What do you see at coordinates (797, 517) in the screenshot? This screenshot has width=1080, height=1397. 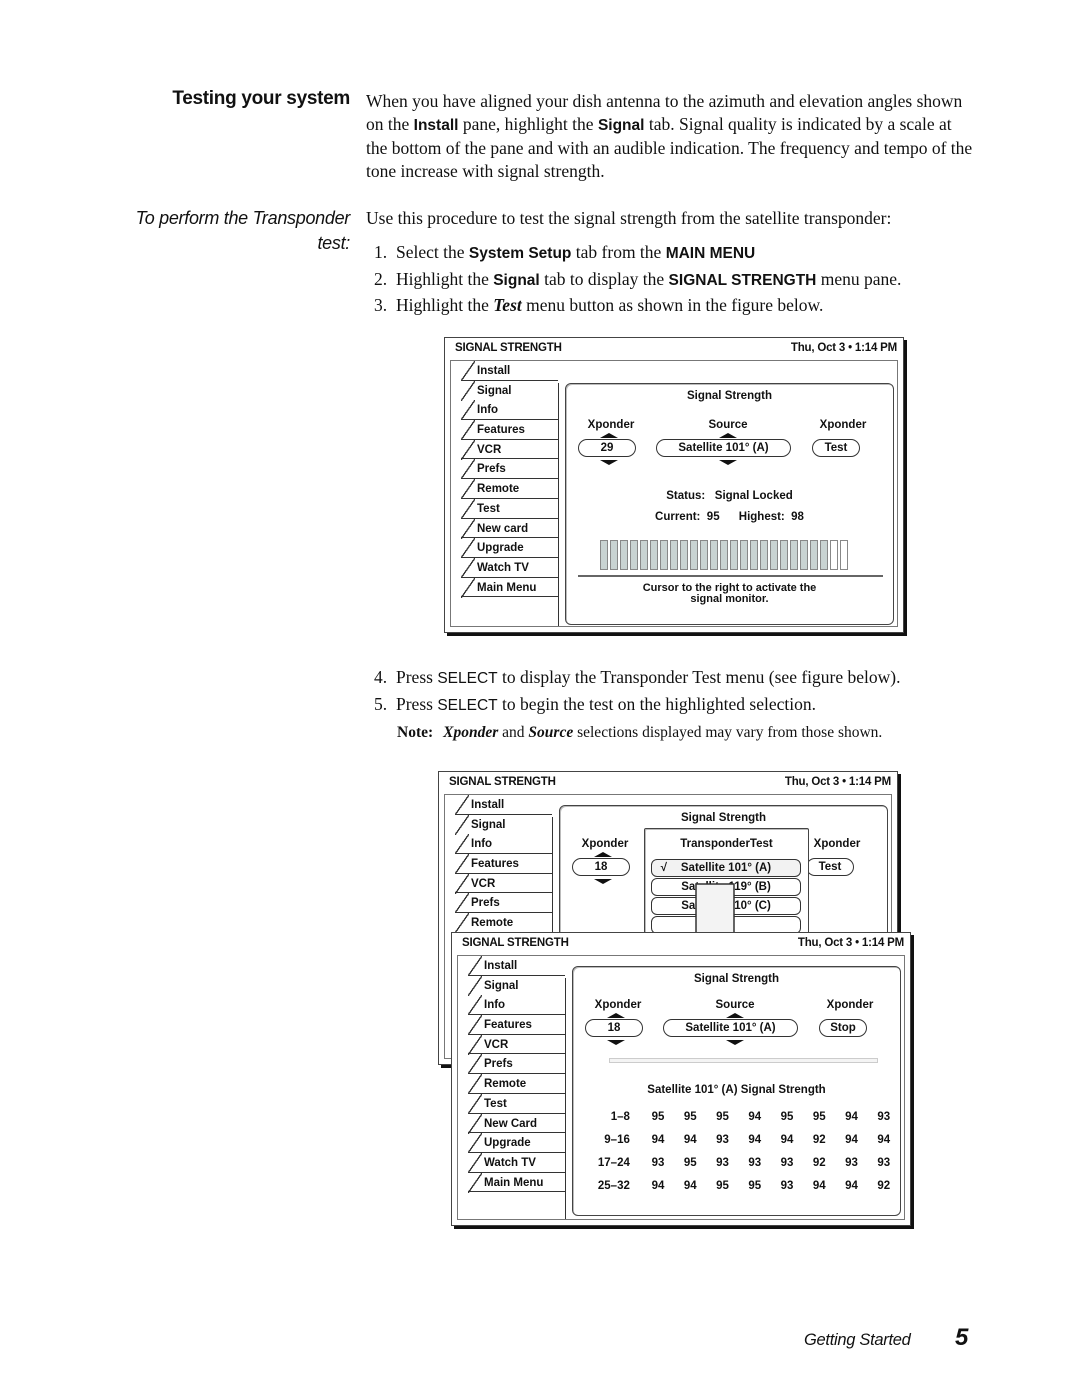 I see `highest-value: 98` at bounding box center [797, 517].